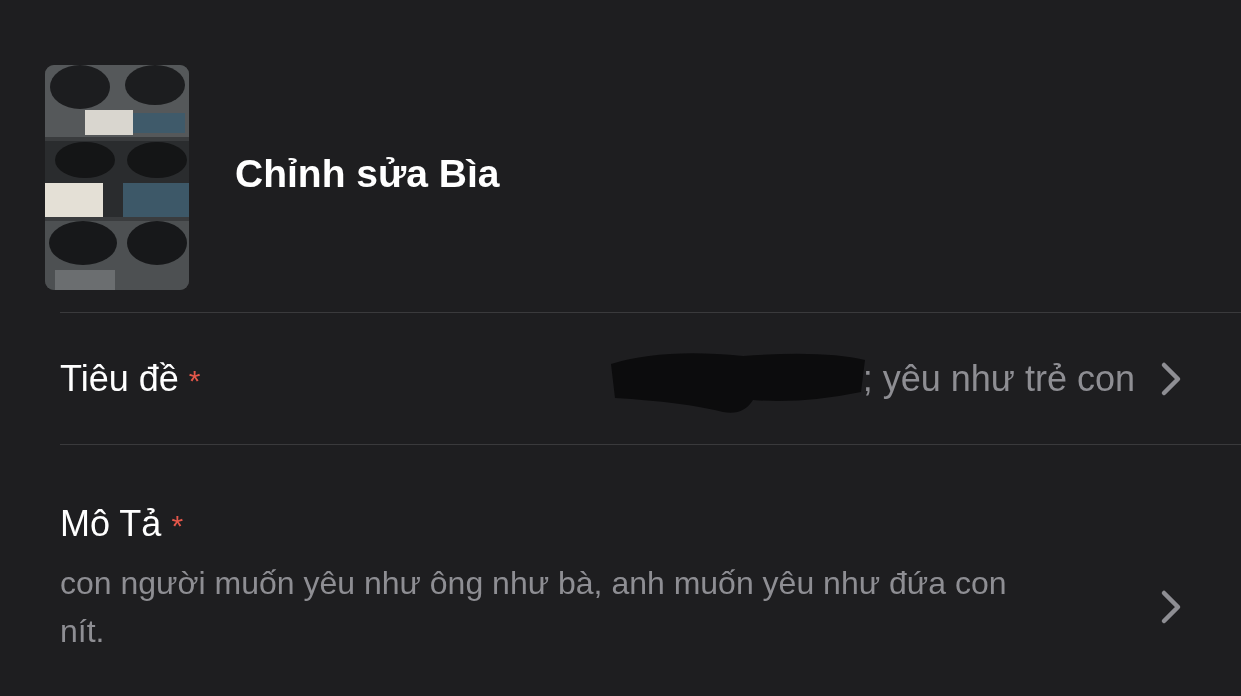 The height and width of the screenshot is (696, 1241). What do you see at coordinates (367, 174) in the screenshot?
I see `page-title: Chỉnh sửa Bìa` at bounding box center [367, 174].